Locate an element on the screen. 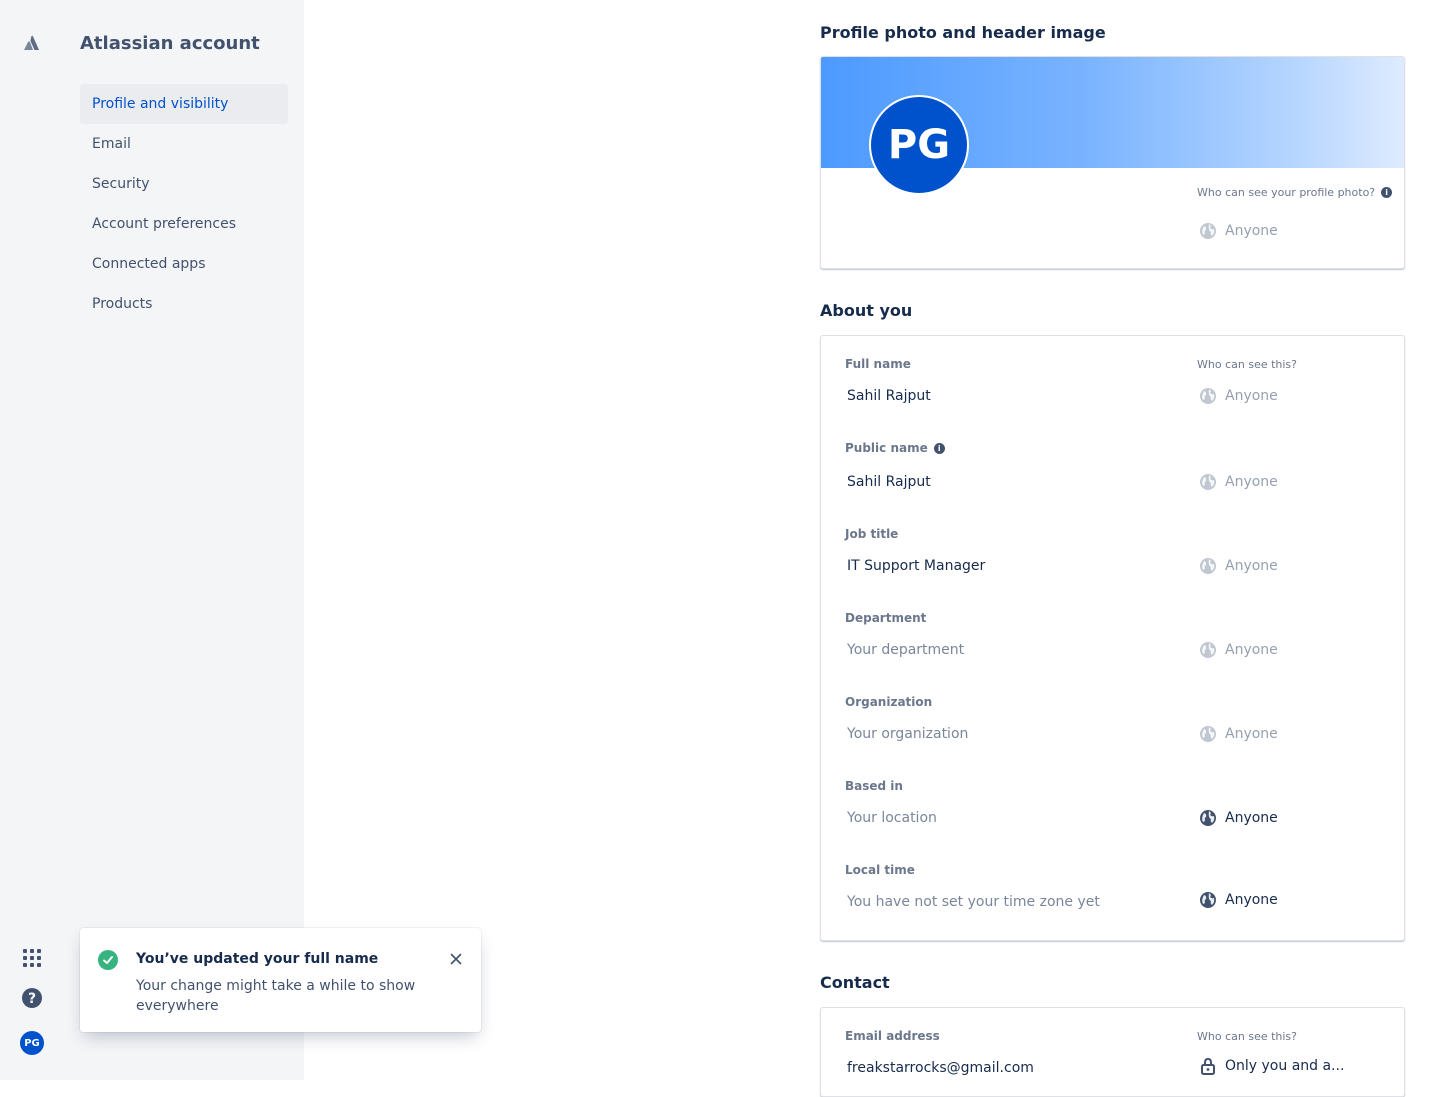  department-field: Your department is located at coordinates (905, 650).